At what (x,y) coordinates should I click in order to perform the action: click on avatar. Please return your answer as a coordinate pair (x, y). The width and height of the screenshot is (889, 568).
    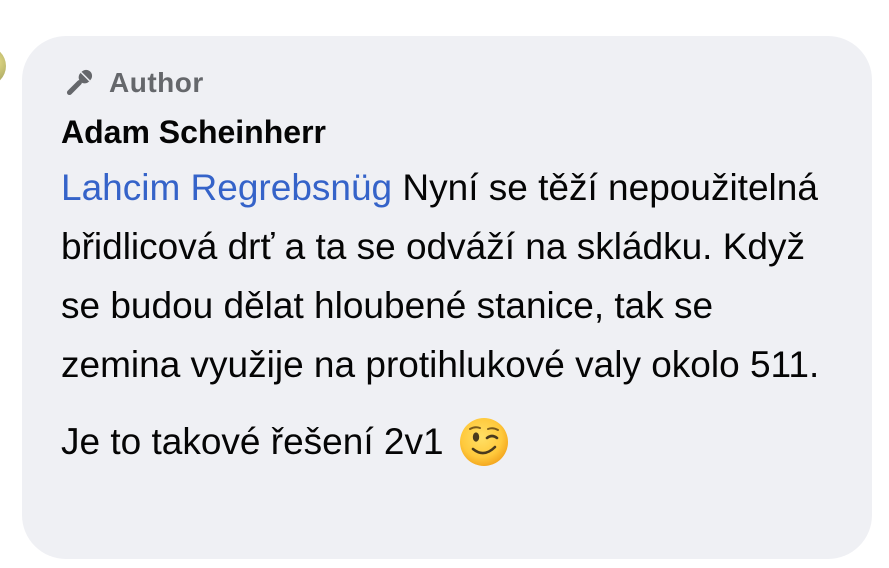
    Looking at the image, I should click on (3, 66).